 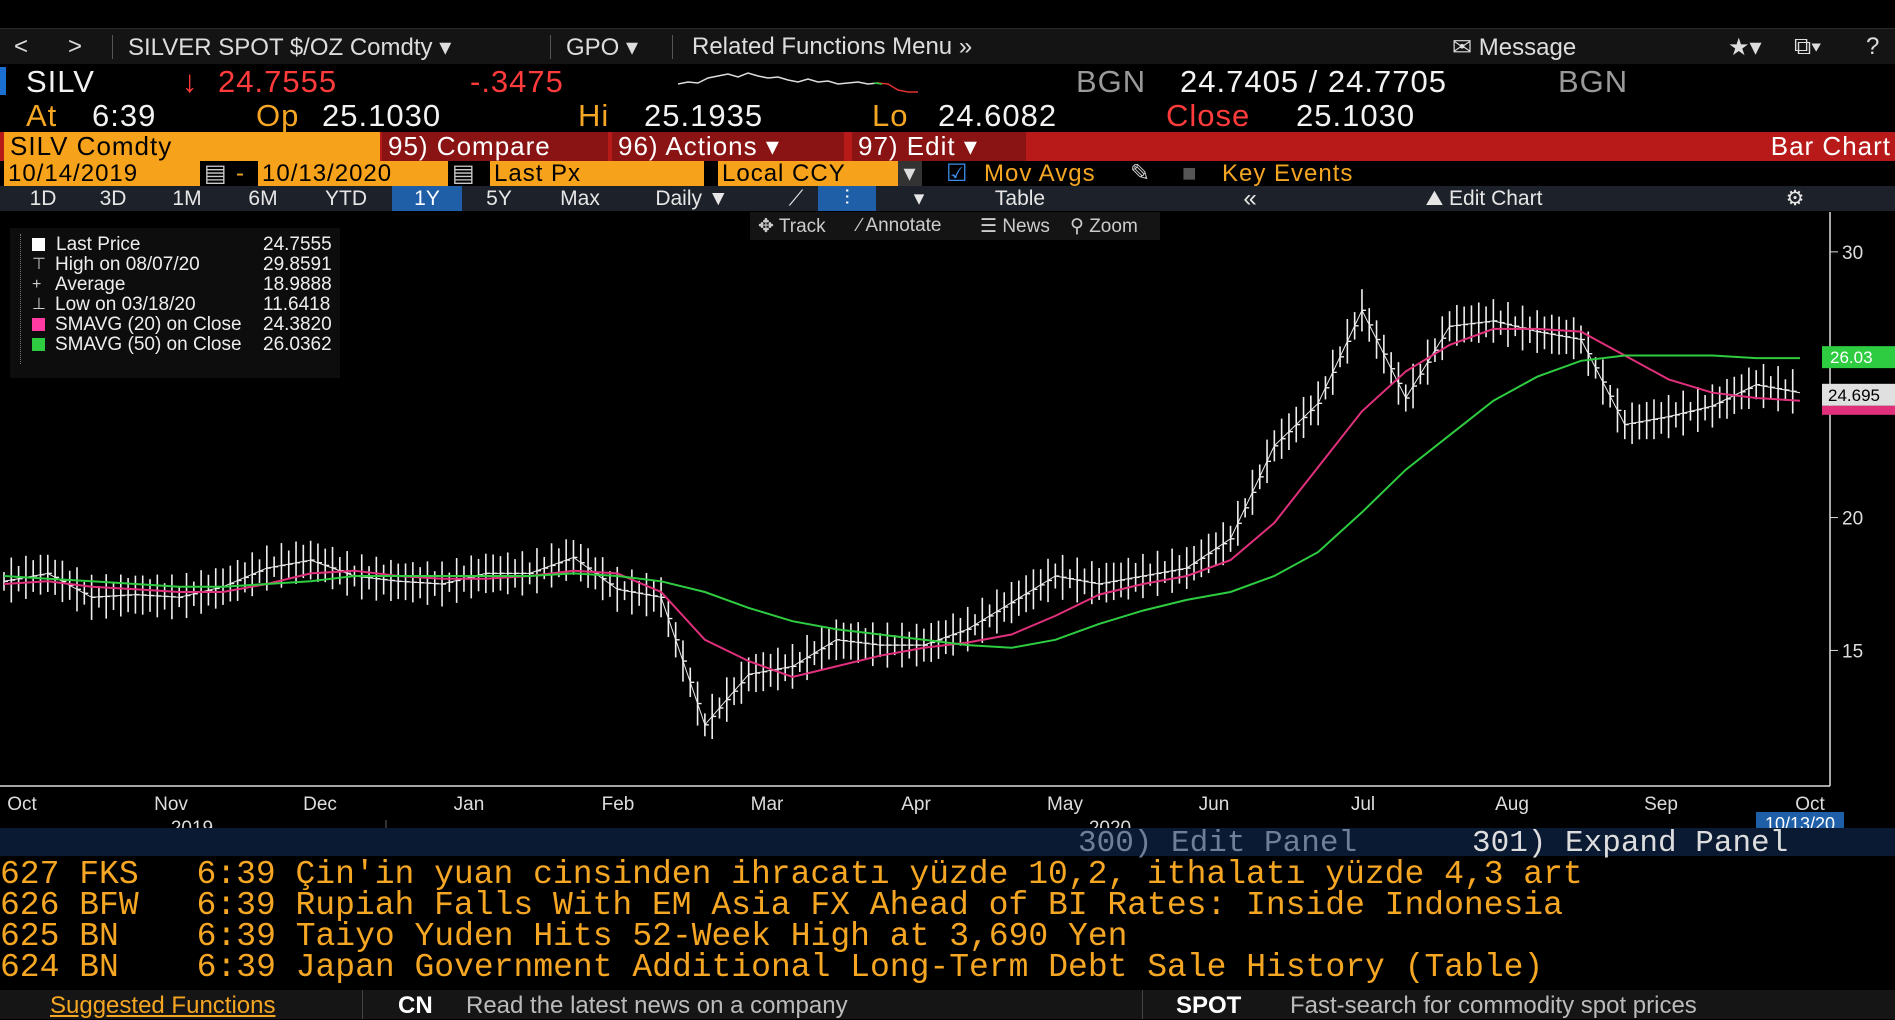 What do you see at coordinates (1496, 198) in the screenshot?
I see `edit-chart-label: Edit Chart` at bounding box center [1496, 198].